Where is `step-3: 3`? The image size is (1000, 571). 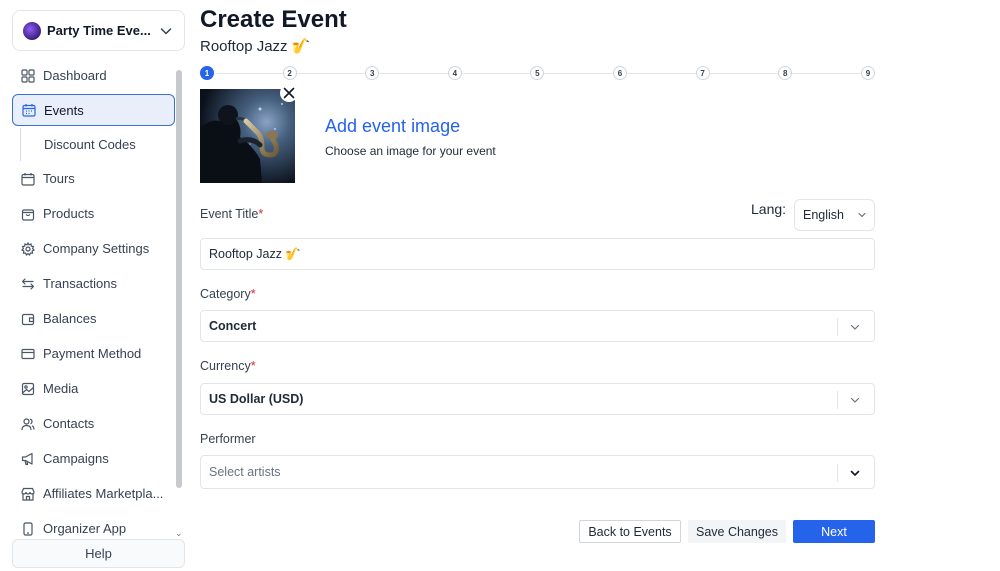 step-3: 3 is located at coordinates (372, 73).